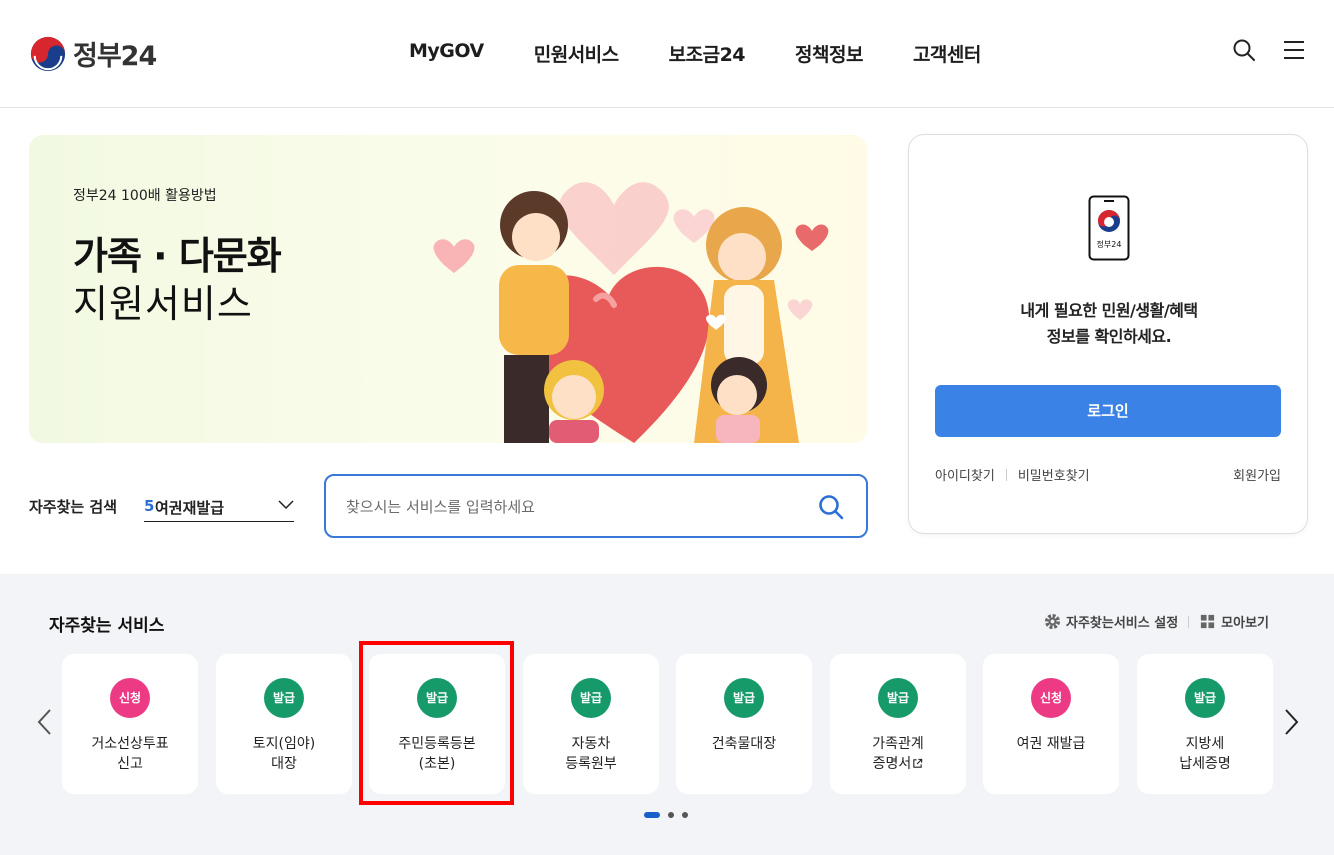 This screenshot has width=1334, height=855. I want to click on section-title: 자주찾는 서비스, so click(107, 626).